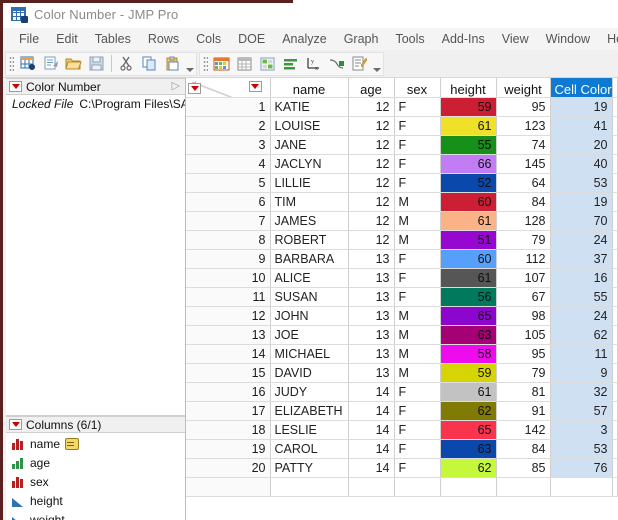 The height and width of the screenshot is (520, 618). Describe the element at coordinates (359, 63) in the screenshot. I see `script-editor-icon` at that location.